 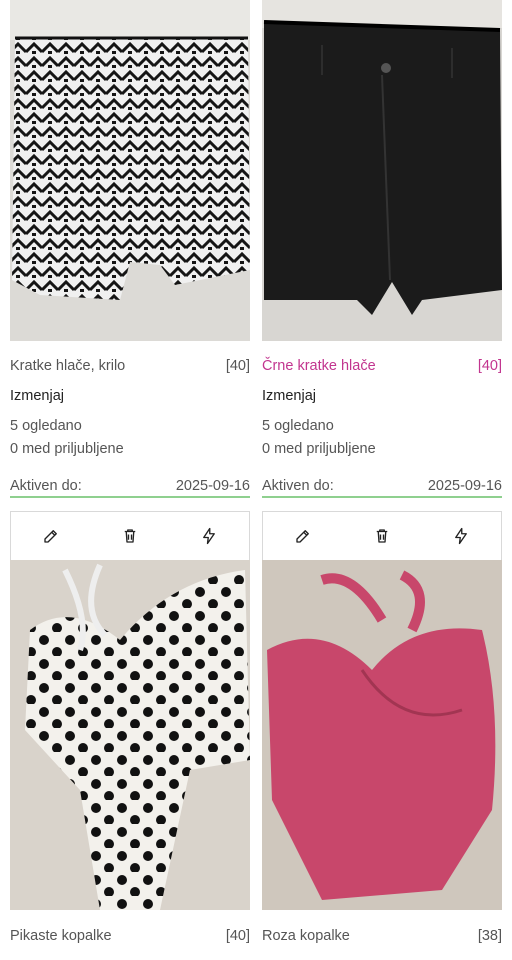 I want to click on listing-title-row: Črne kratke hlače [40], so click(x=382, y=366).